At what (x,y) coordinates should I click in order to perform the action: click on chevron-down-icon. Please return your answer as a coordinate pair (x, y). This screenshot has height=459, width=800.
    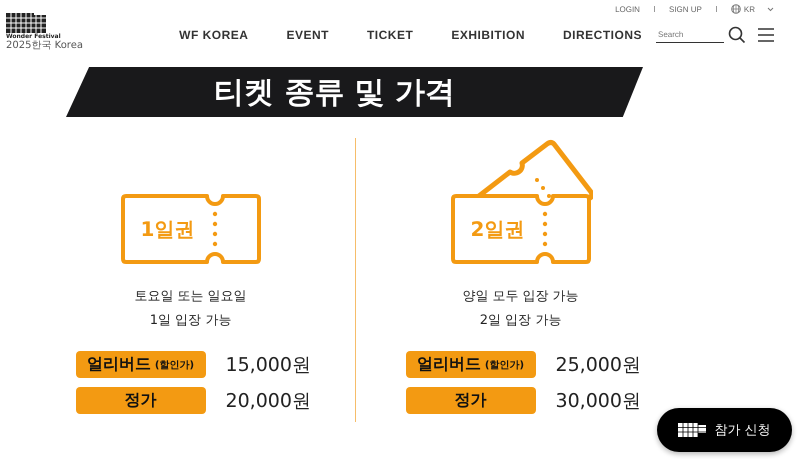
    Looking at the image, I should click on (770, 9).